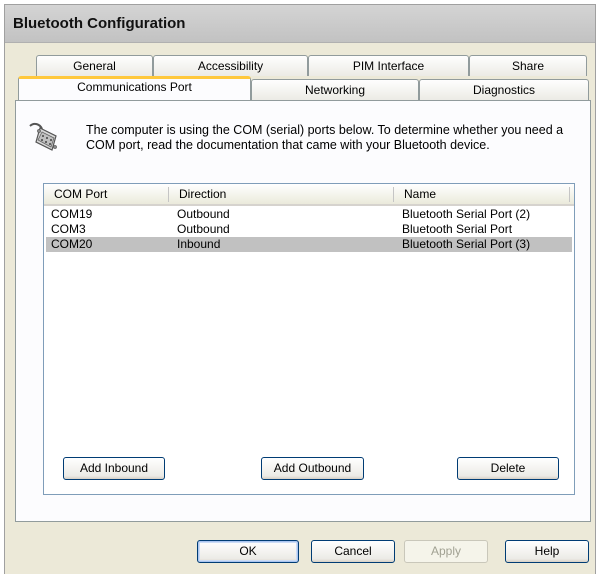 The height and width of the screenshot is (574, 600). Describe the element at coordinates (466, 244) in the screenshot. I see `name-cell: Bluetooth Serial Port (3)` at that location.